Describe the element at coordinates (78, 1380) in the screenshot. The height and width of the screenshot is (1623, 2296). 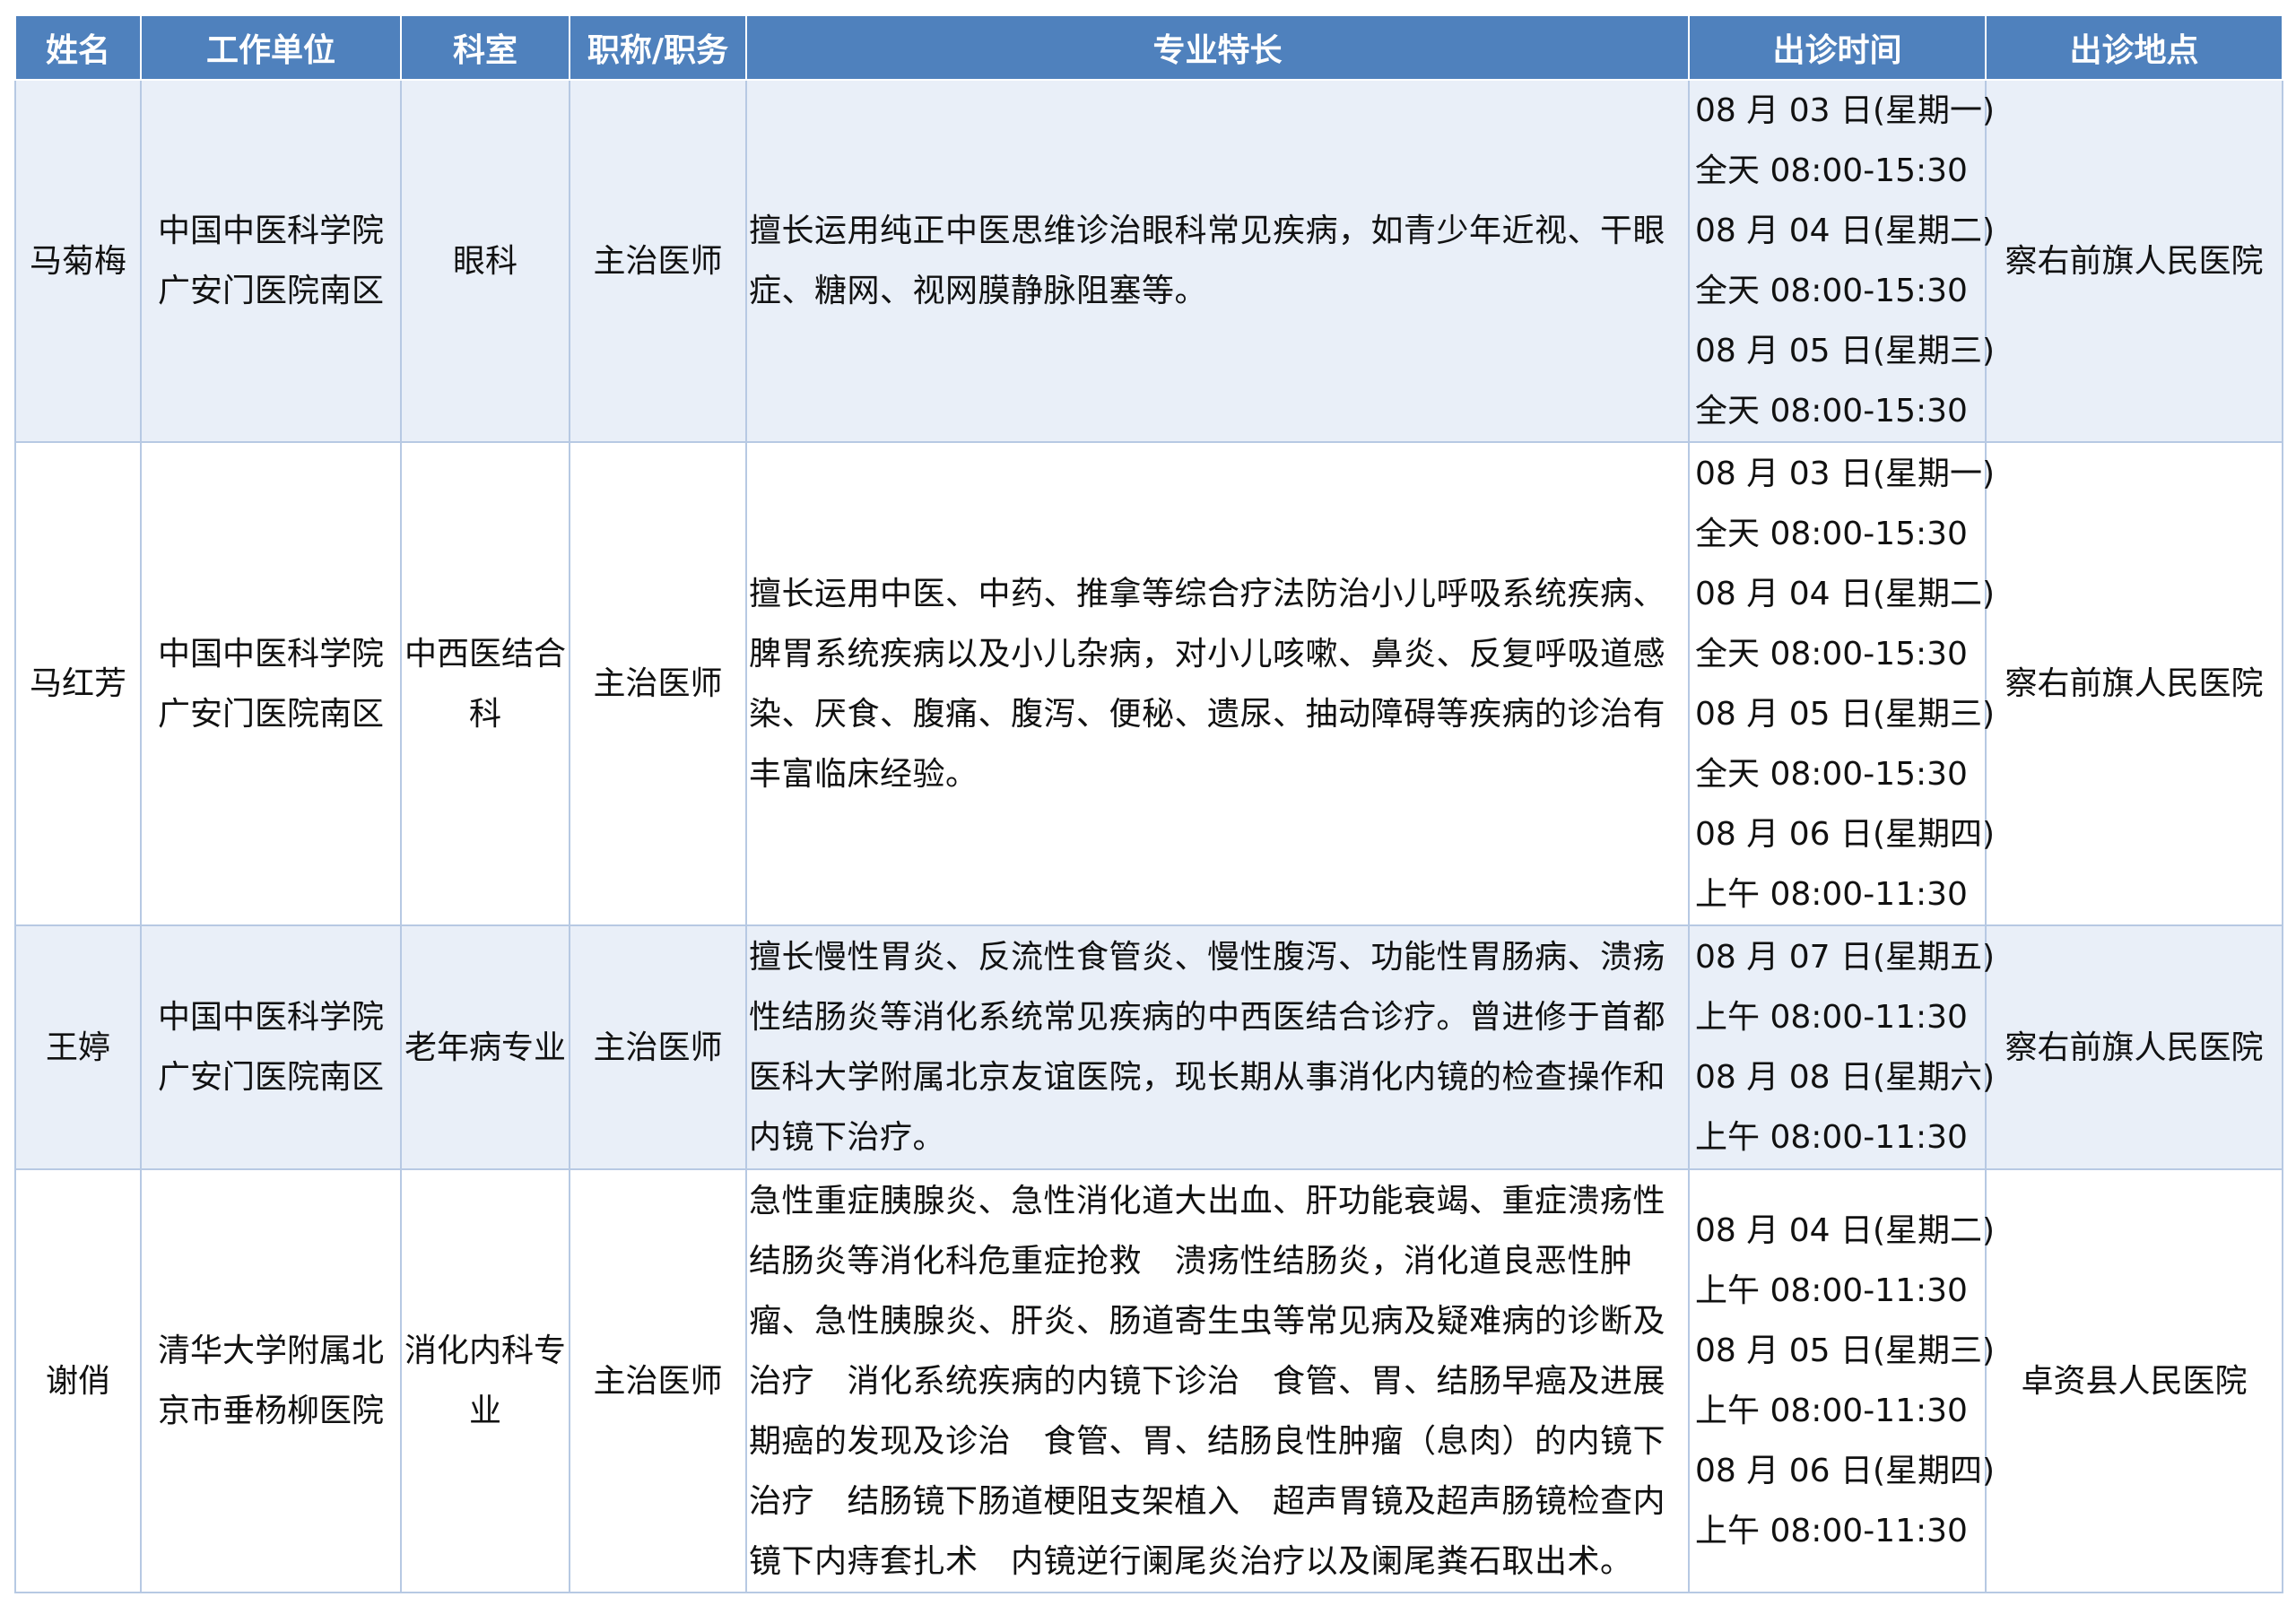
I see `doctor-name: 谢俏` at that location.